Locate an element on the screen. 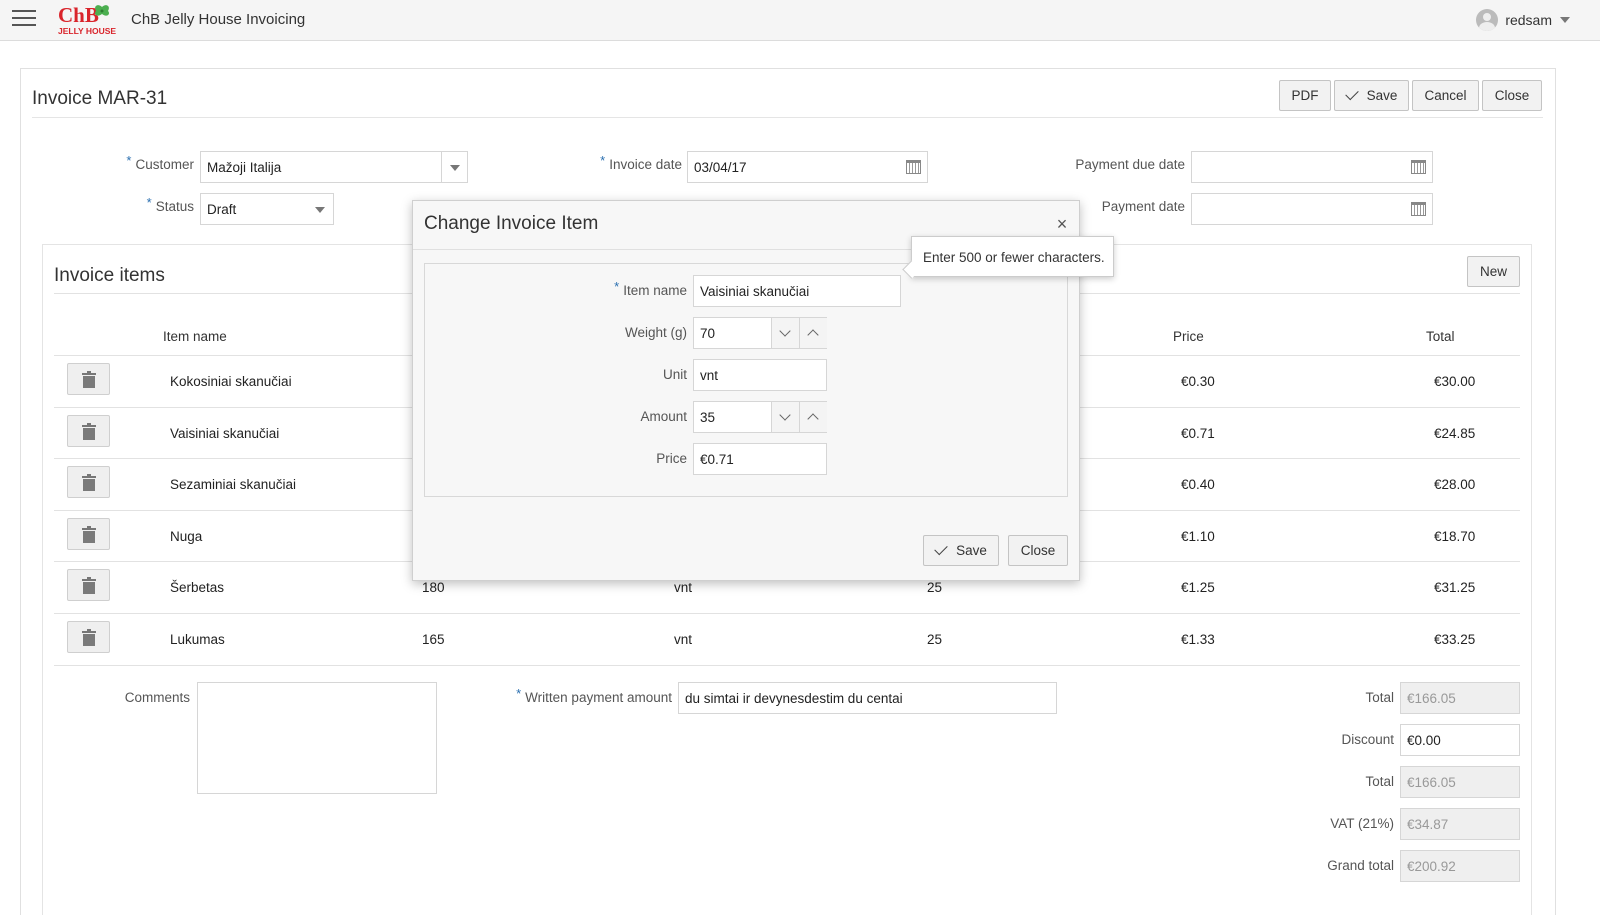 This screenshot has height=915, width=1600. total-value: €166.05 is located at coordinates (1431, 698).